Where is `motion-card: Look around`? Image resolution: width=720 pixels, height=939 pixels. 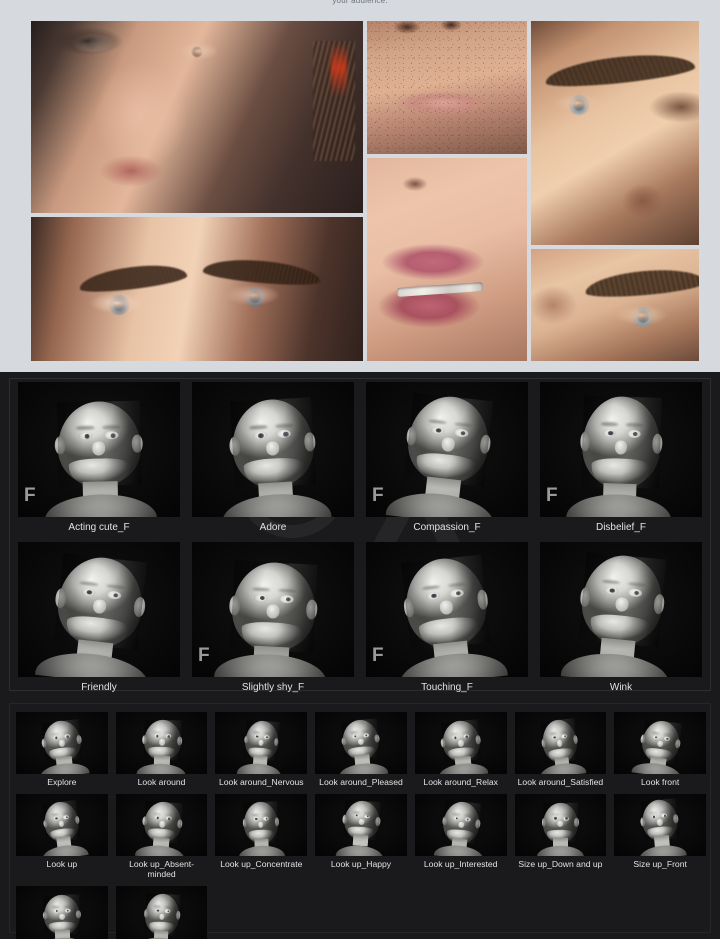 motion-card: Look around is located at coordinates (161, 750).